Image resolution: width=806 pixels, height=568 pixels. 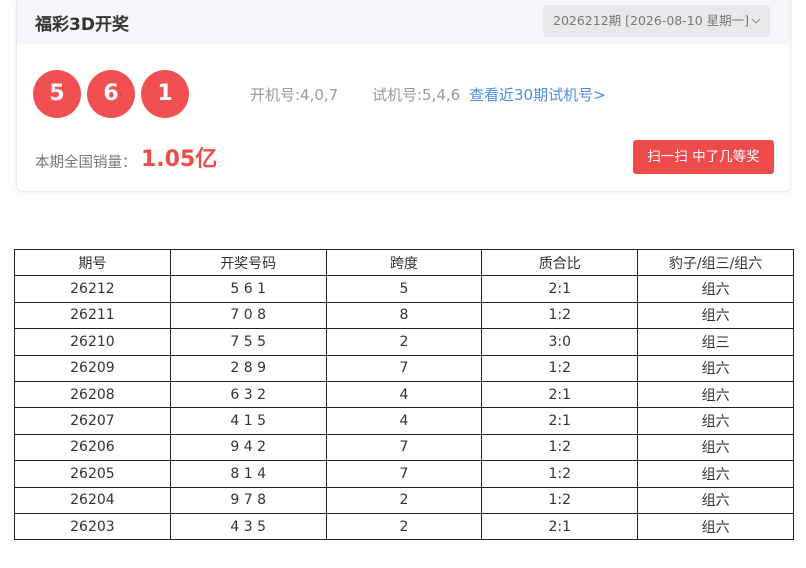 I want to click on table-cell: 6 3 2, so click(x=248, y=394).